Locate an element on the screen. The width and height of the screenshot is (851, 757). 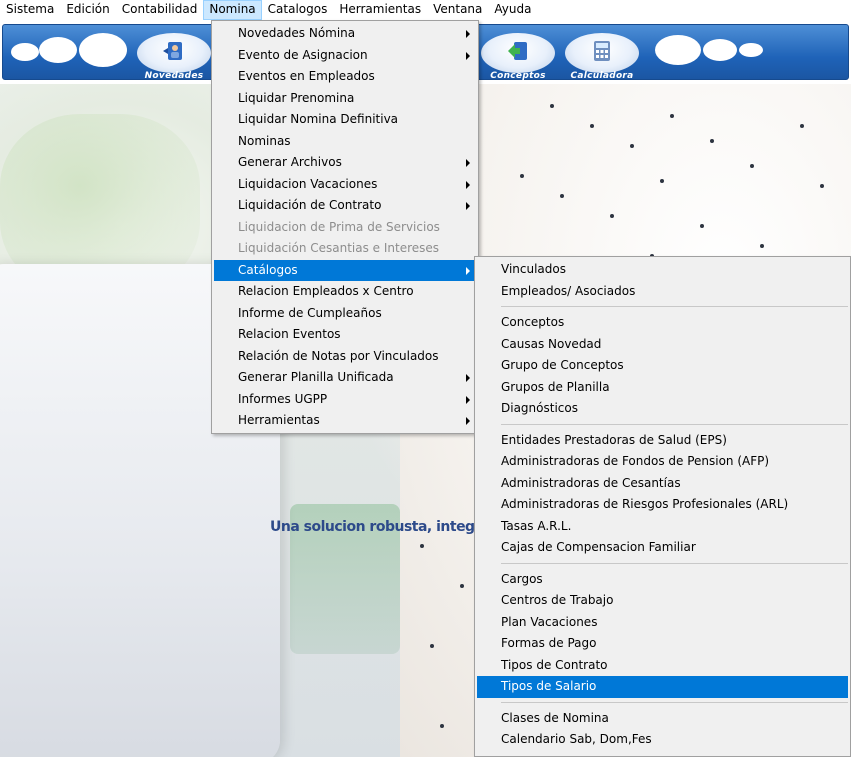
catalogos-item-conceptos: Conceptos is located at coordinates (662, 323).